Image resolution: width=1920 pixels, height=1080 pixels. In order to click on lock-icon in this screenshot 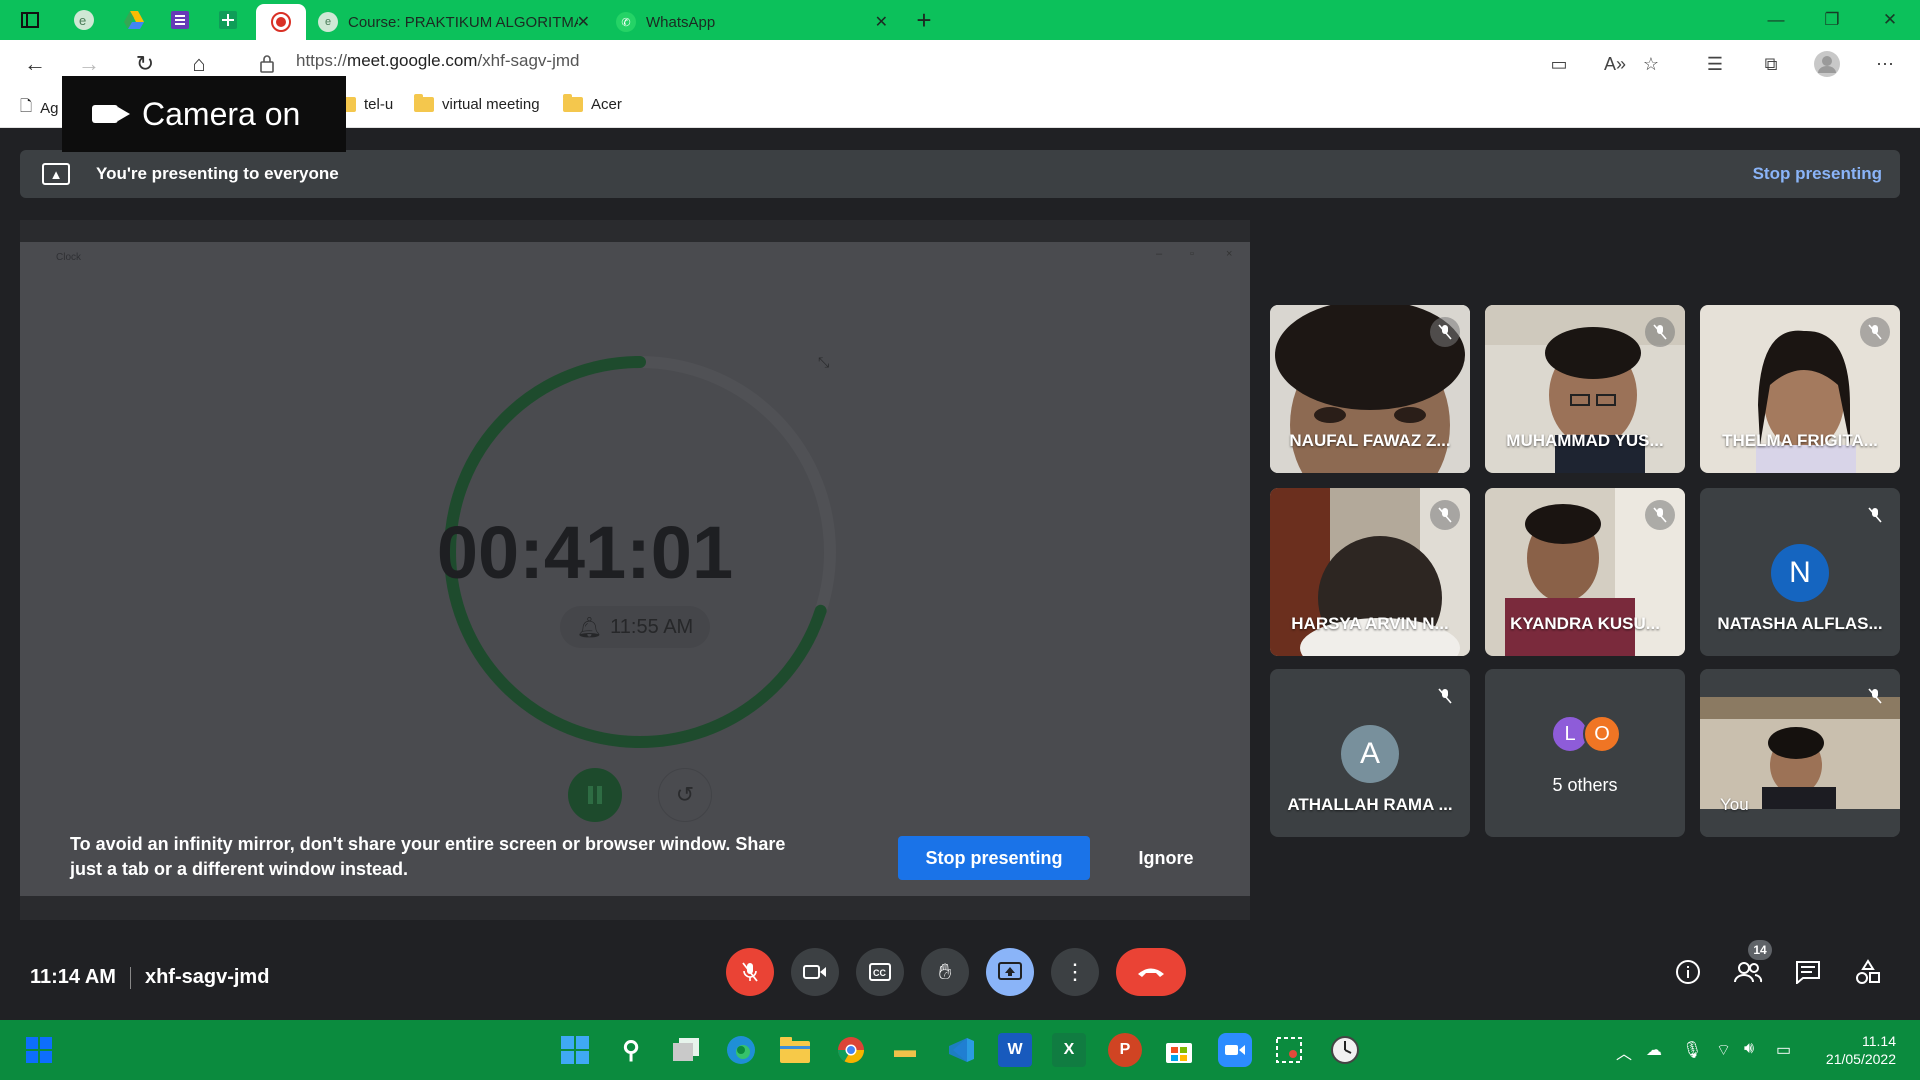, I will do `click(267, 64)`.